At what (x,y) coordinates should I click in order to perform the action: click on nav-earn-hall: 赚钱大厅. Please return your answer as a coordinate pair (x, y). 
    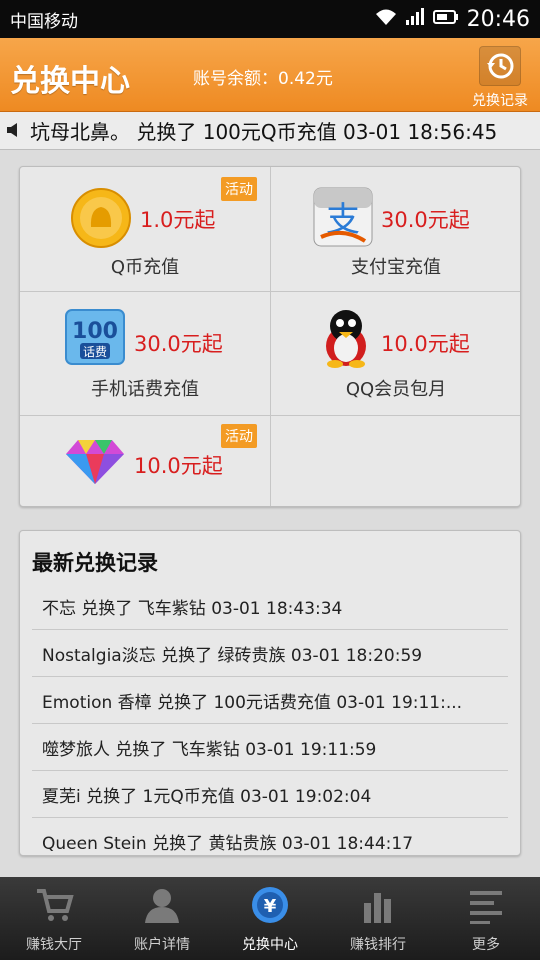
    Looking at the image, I should click on (54, 918).